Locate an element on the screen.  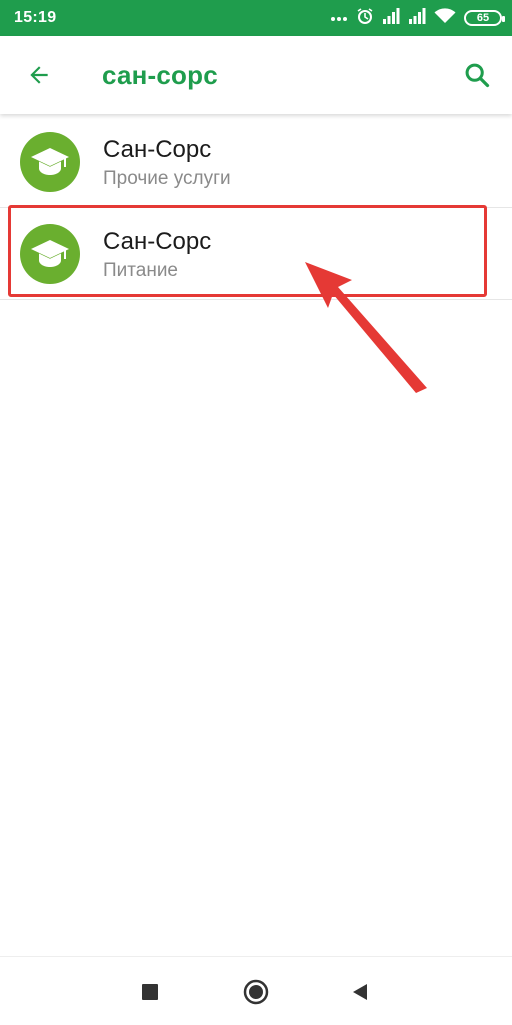
wifi-icon is located at coordinates (445, 18).